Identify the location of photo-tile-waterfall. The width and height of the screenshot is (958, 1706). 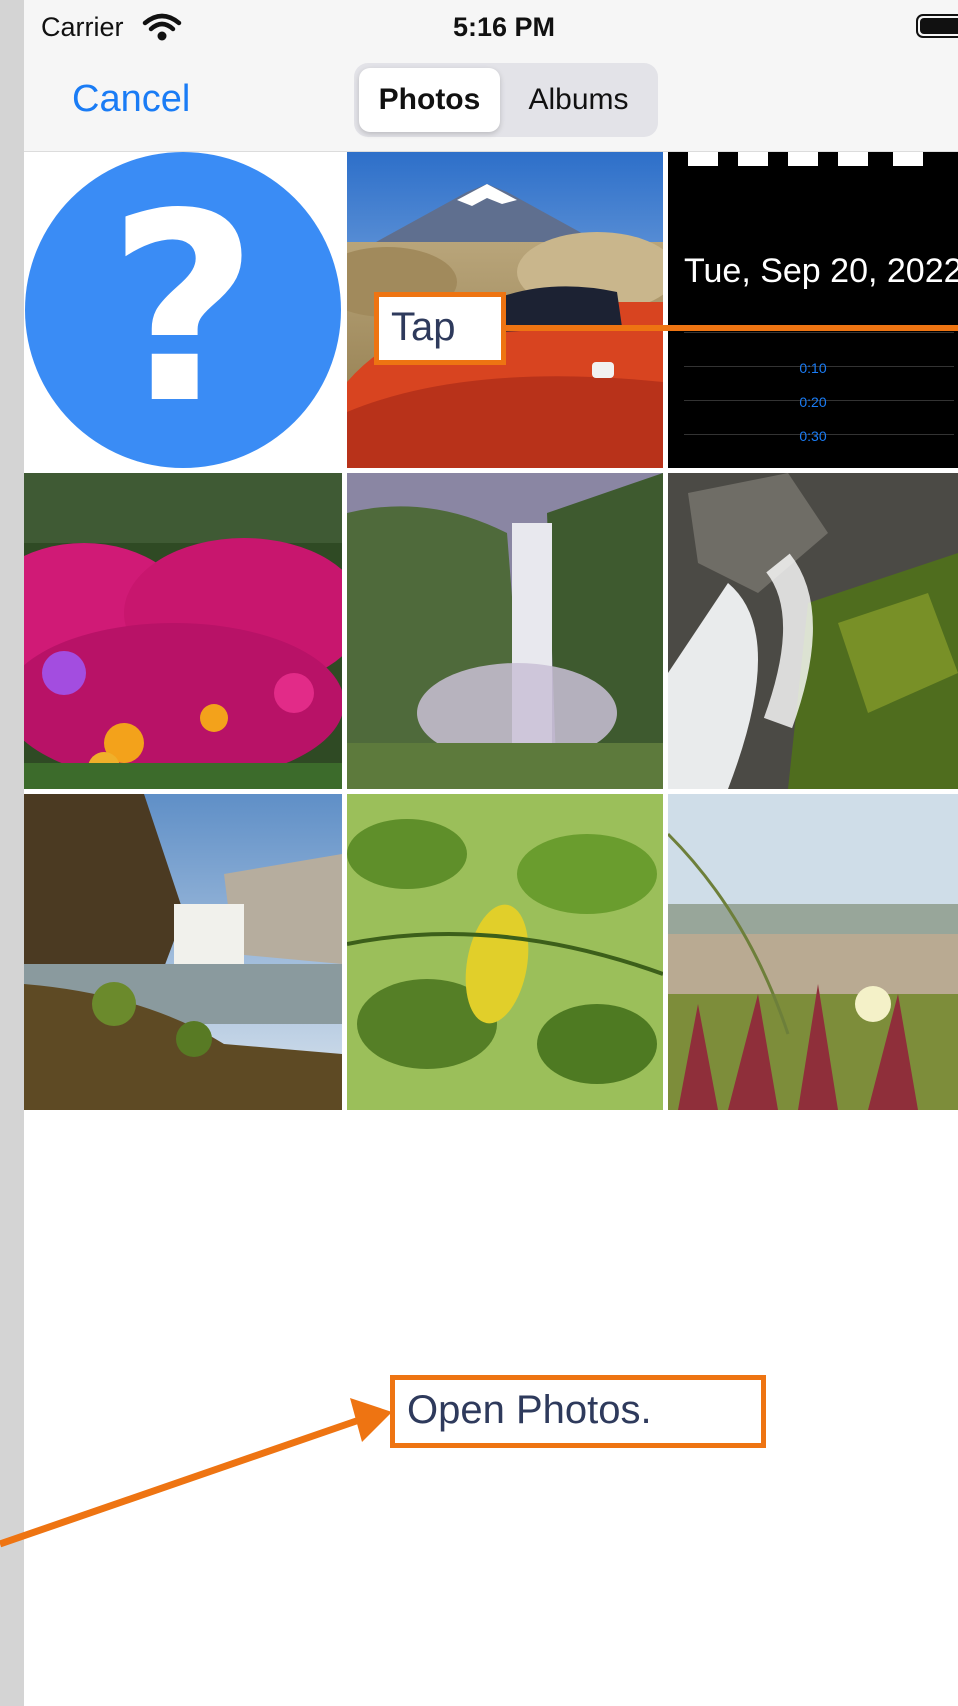
(505, 631).